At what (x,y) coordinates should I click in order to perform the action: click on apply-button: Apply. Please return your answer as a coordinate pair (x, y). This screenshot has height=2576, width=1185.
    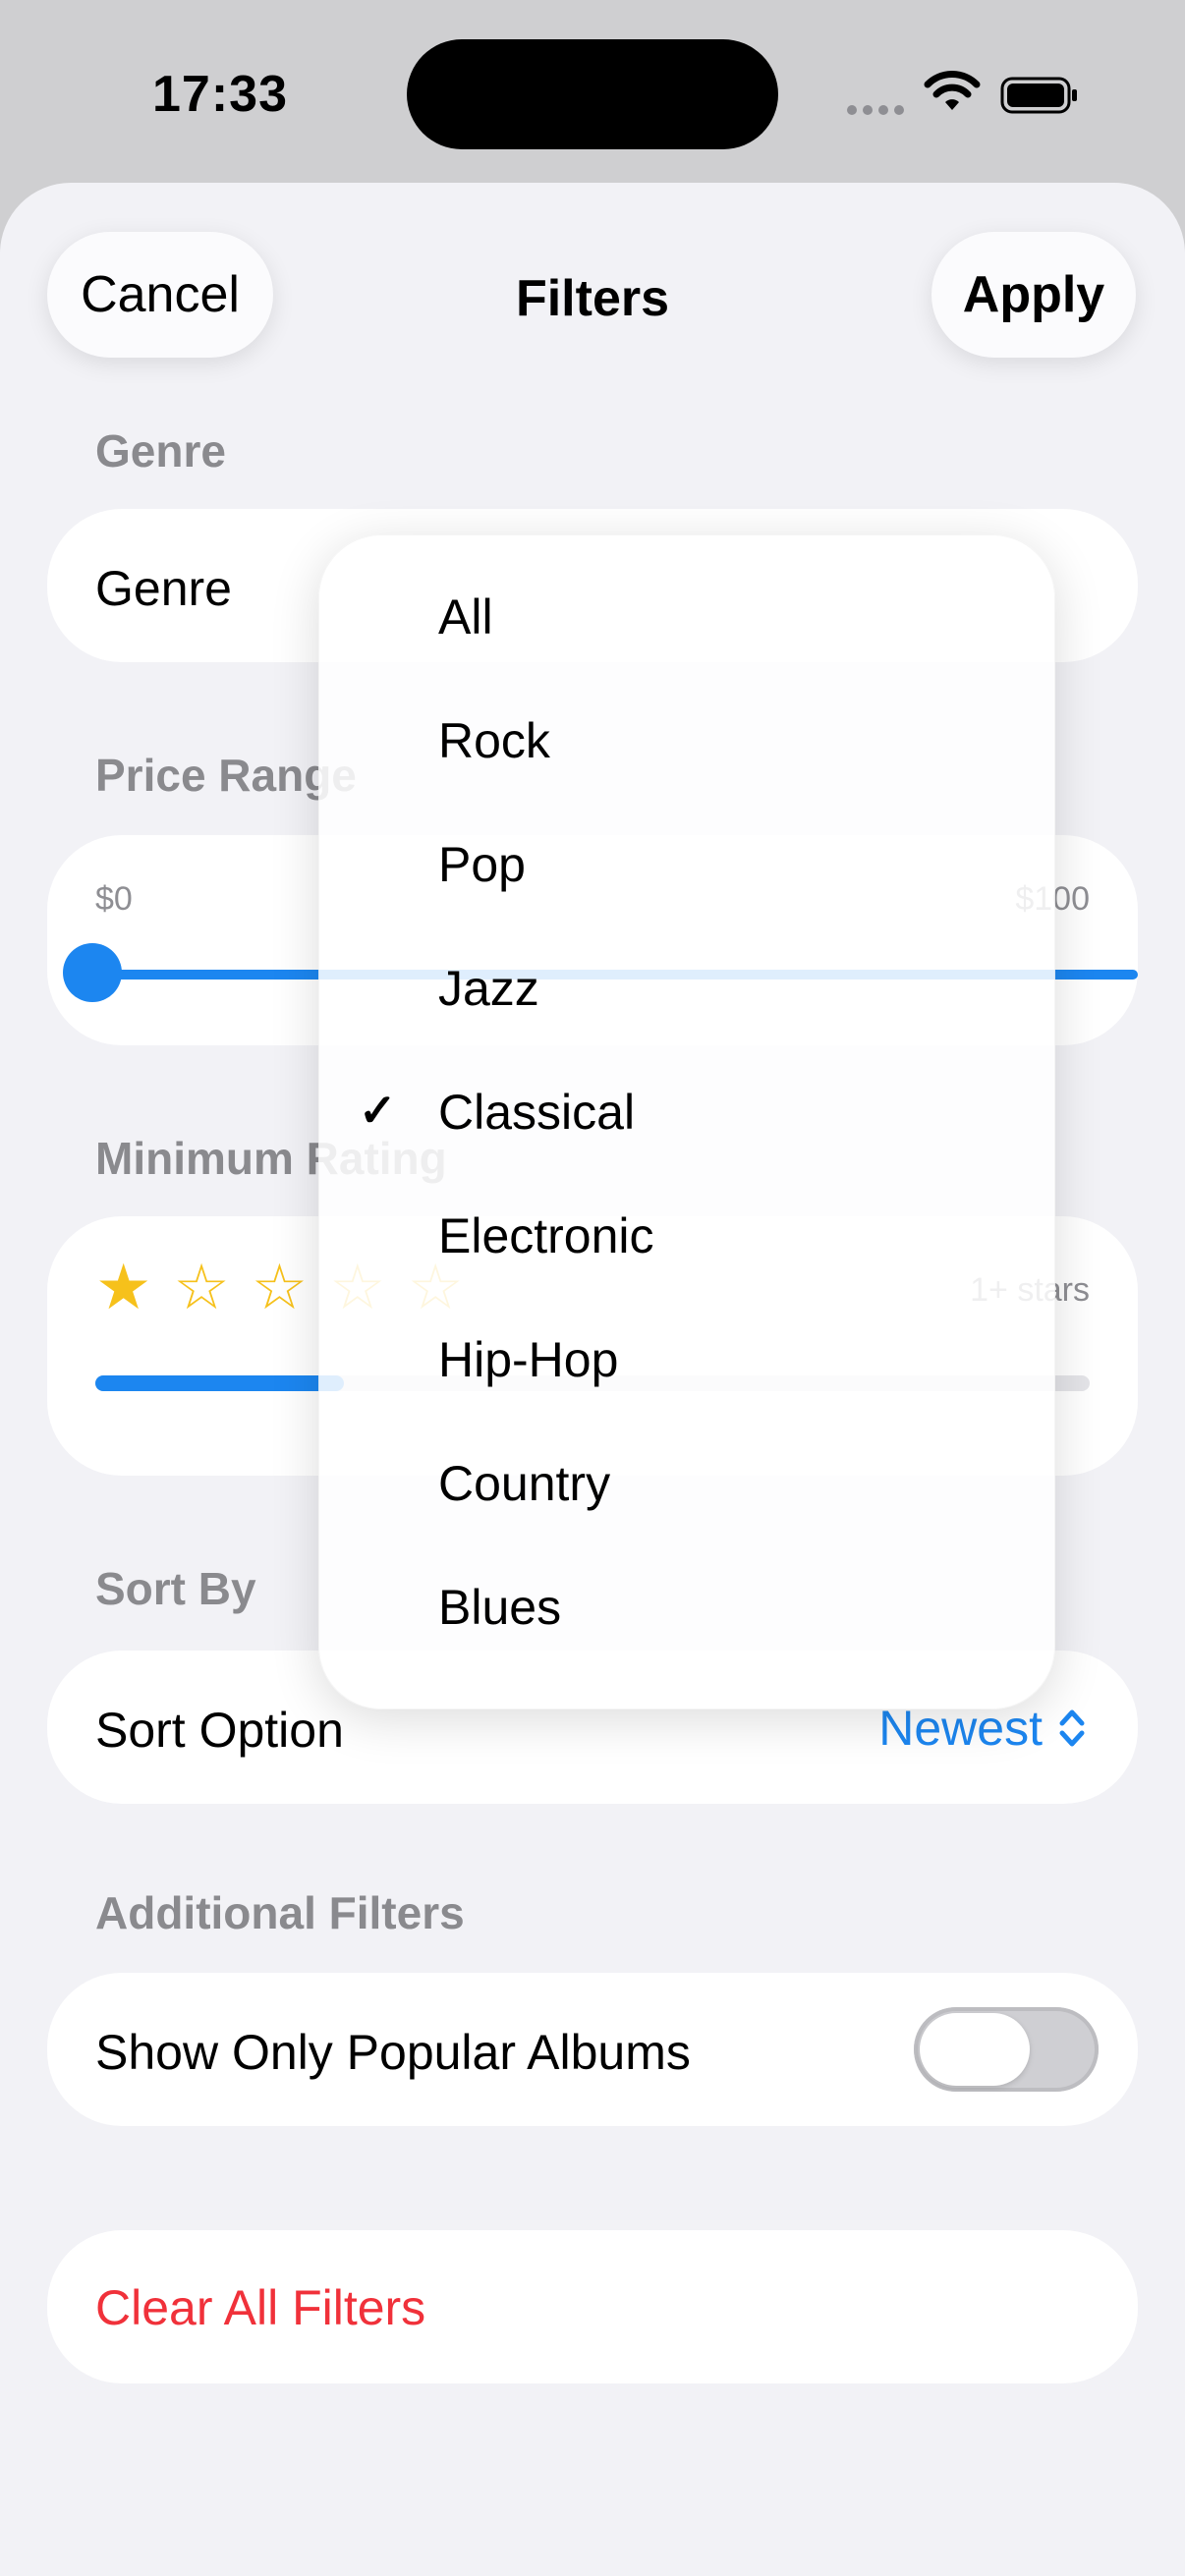
    Looking at the image, I should click on (1034, 295).